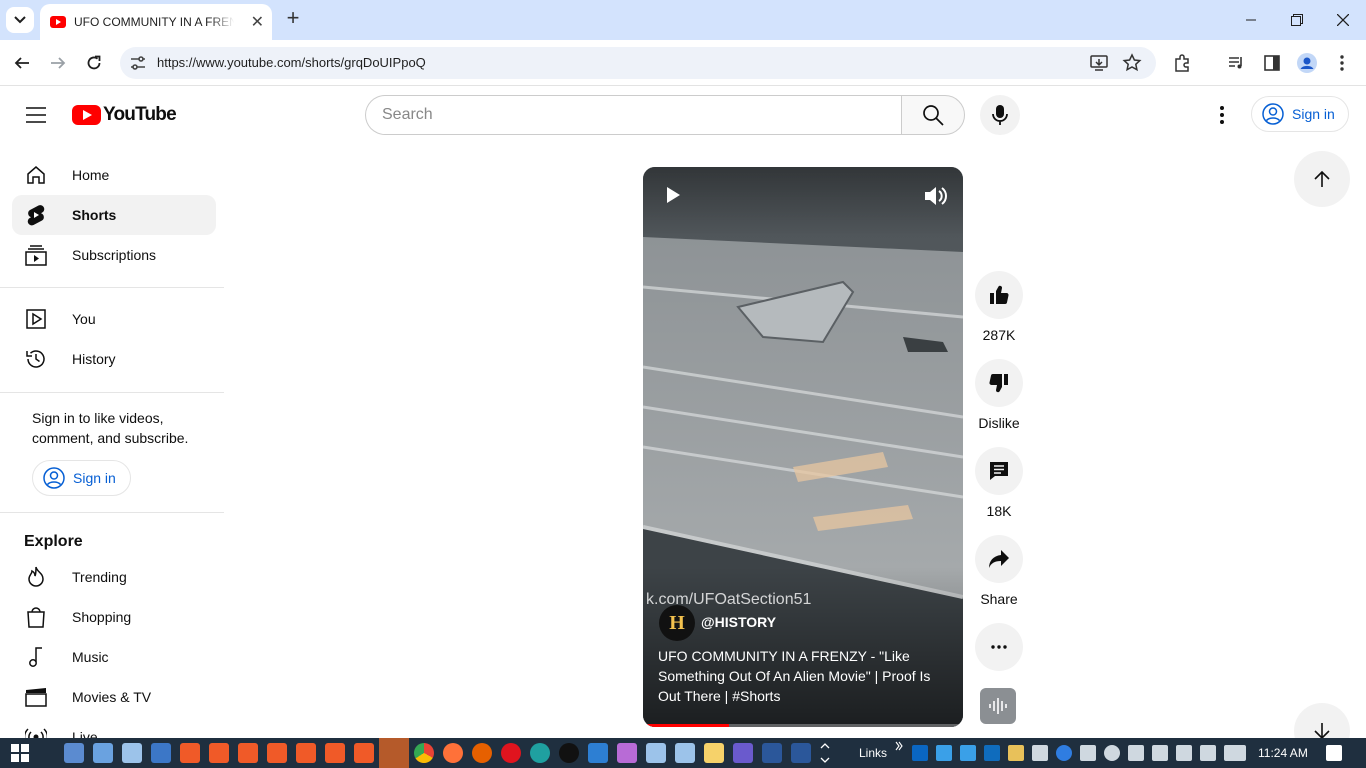  Describe the element at coordinates (1322, 179) in the screenshot. I see `previous-video-button` at that location.